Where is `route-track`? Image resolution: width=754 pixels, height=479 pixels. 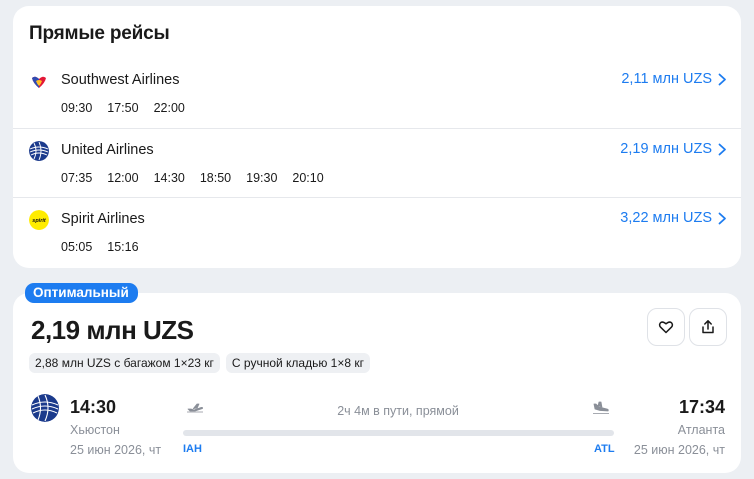 route-track is located at coordinates (398, 433).